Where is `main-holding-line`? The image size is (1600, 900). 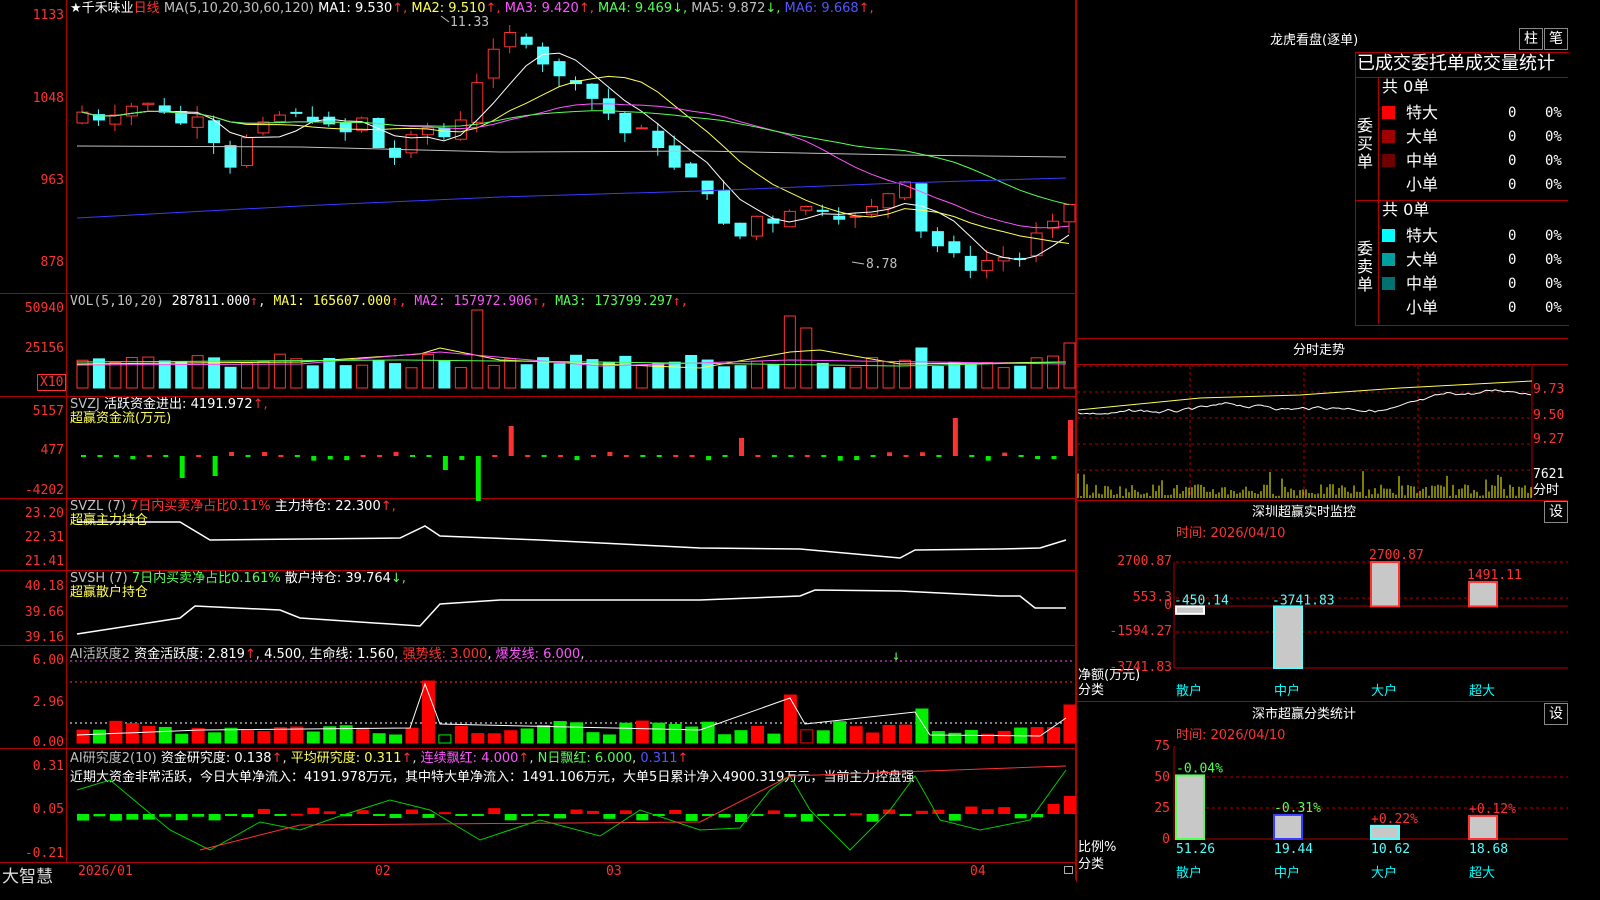
main-holding-line is located at coordinates (572, 540).